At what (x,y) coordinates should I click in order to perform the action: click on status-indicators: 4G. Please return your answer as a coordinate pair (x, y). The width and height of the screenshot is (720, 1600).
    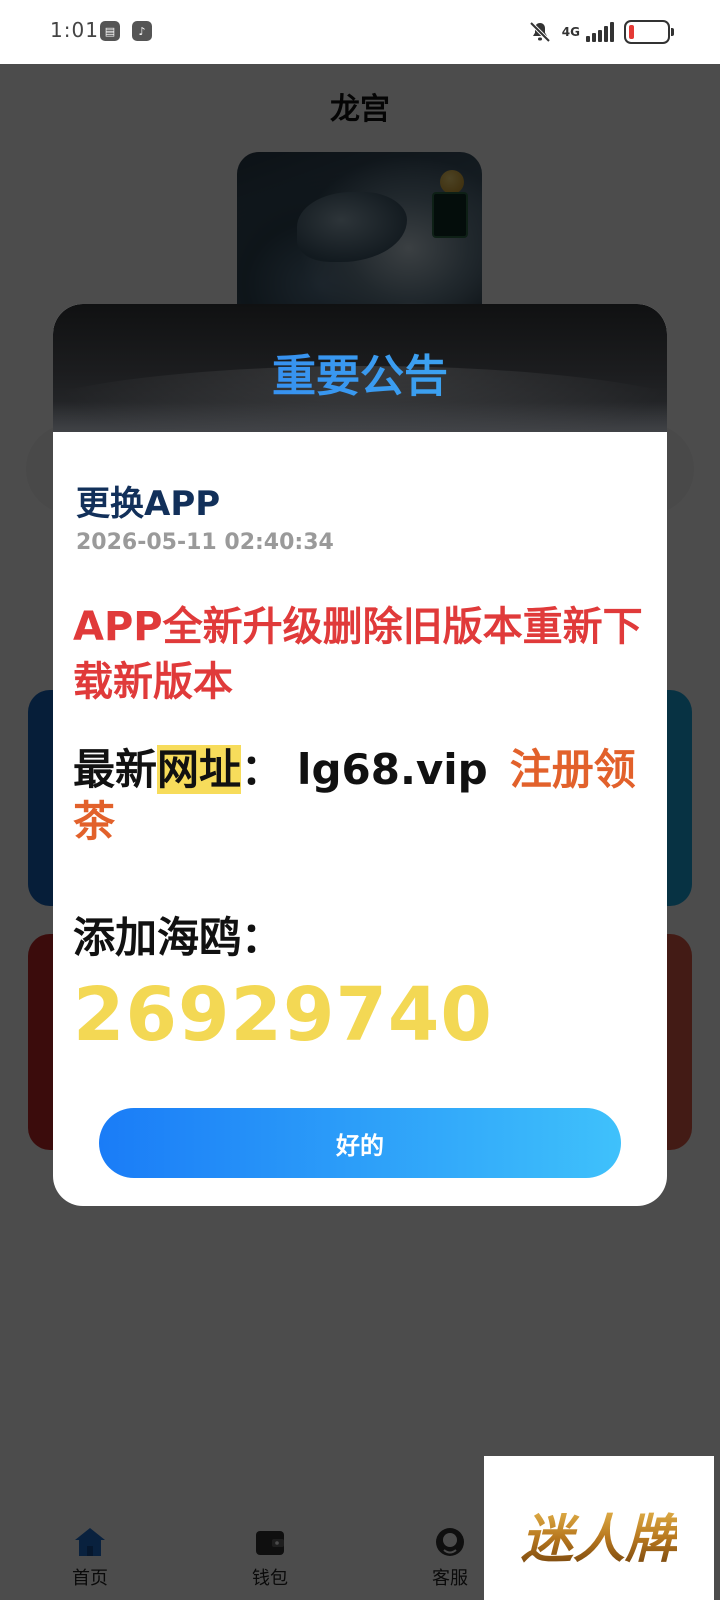
    Looking at the image, I should click on (601, 32).